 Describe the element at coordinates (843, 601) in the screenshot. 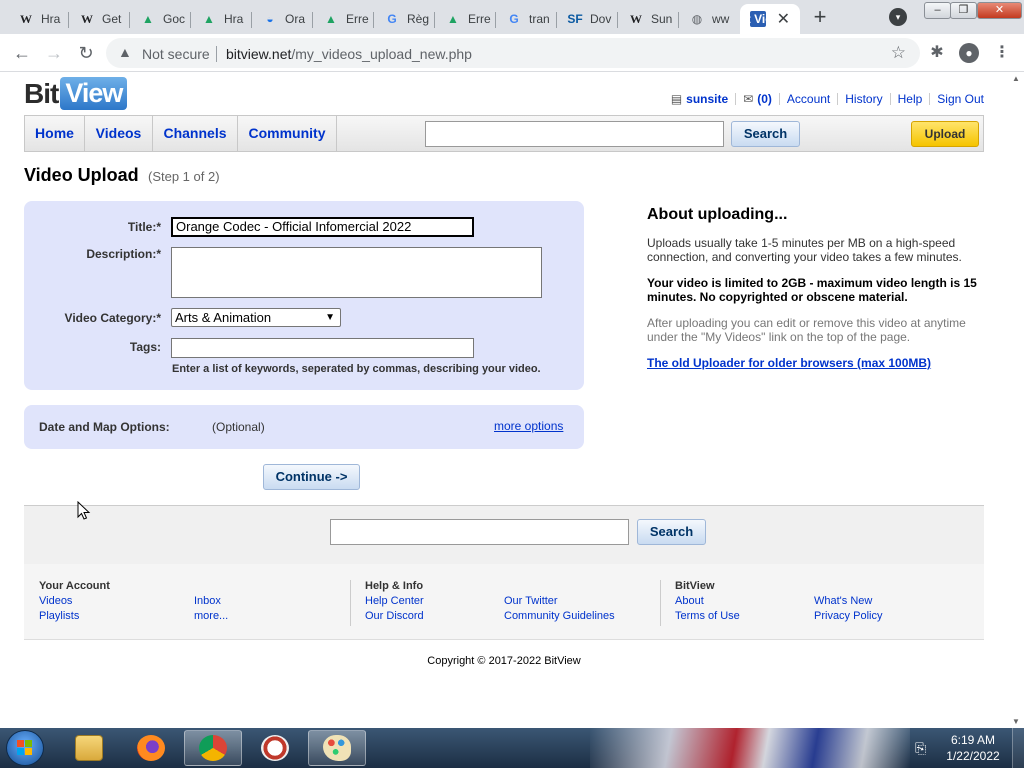

I see `footer-link-whats-new: What's New` at that location.